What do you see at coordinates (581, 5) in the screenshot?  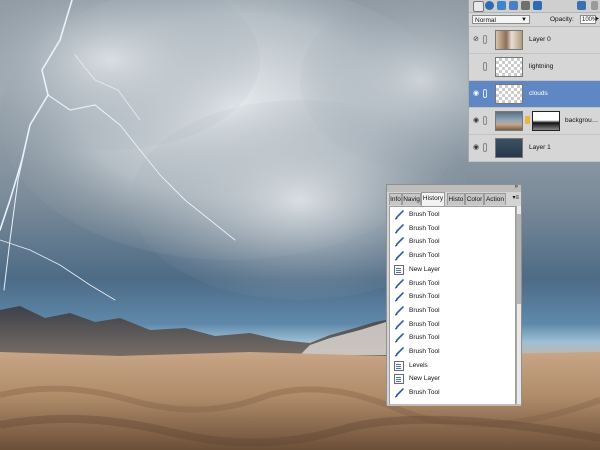 I see `trash-icon` at bounding box center [581, 5].